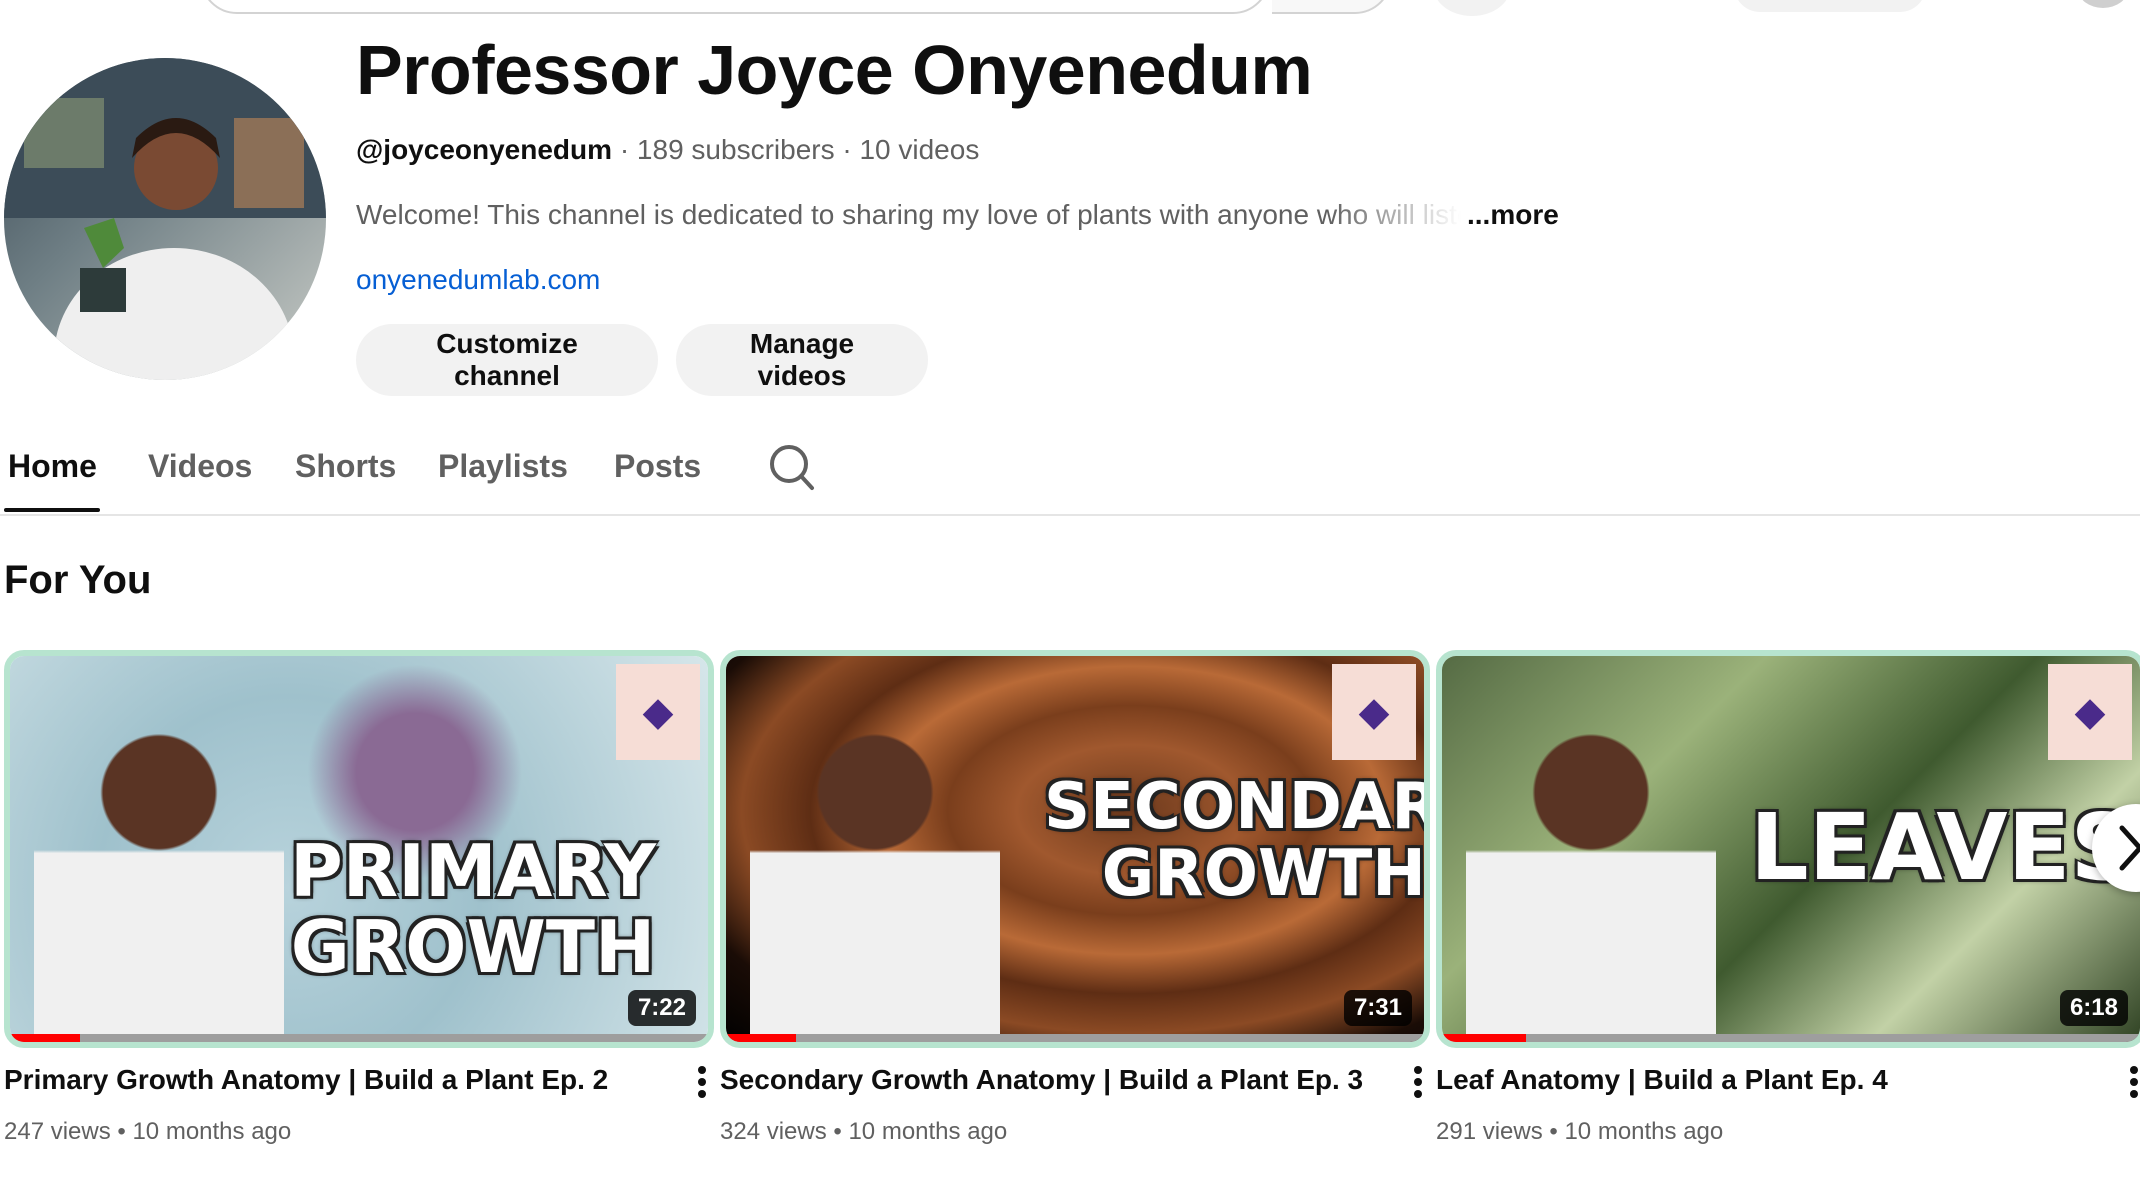  Describe the element at coordinates (2129, 848) in the screenshot. I see `chevron-right-icon` at that location.